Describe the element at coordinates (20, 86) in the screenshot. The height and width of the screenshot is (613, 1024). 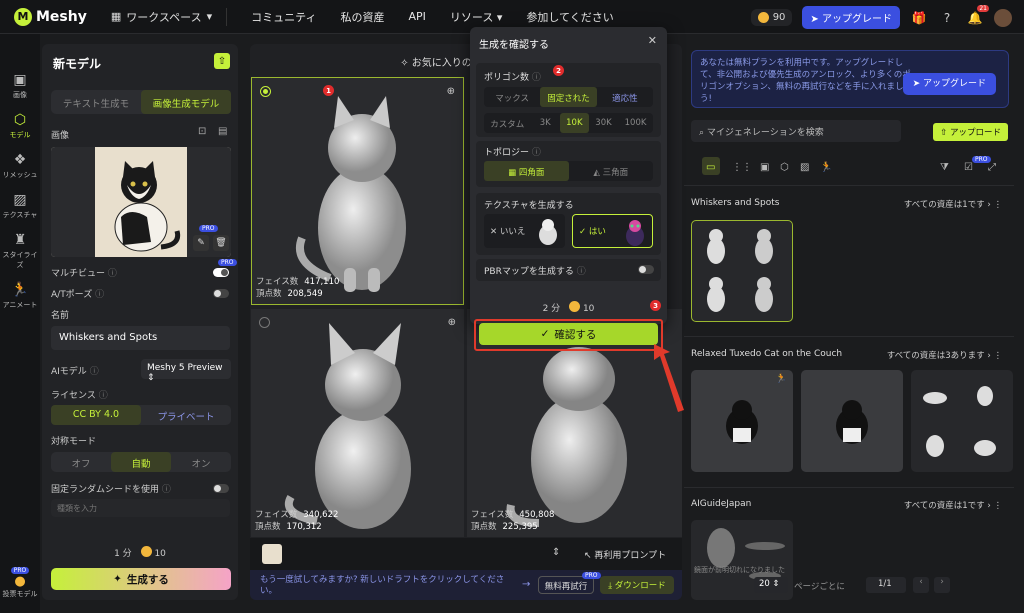
I see `sidebar-item-image: ▣ 画像` at that location.